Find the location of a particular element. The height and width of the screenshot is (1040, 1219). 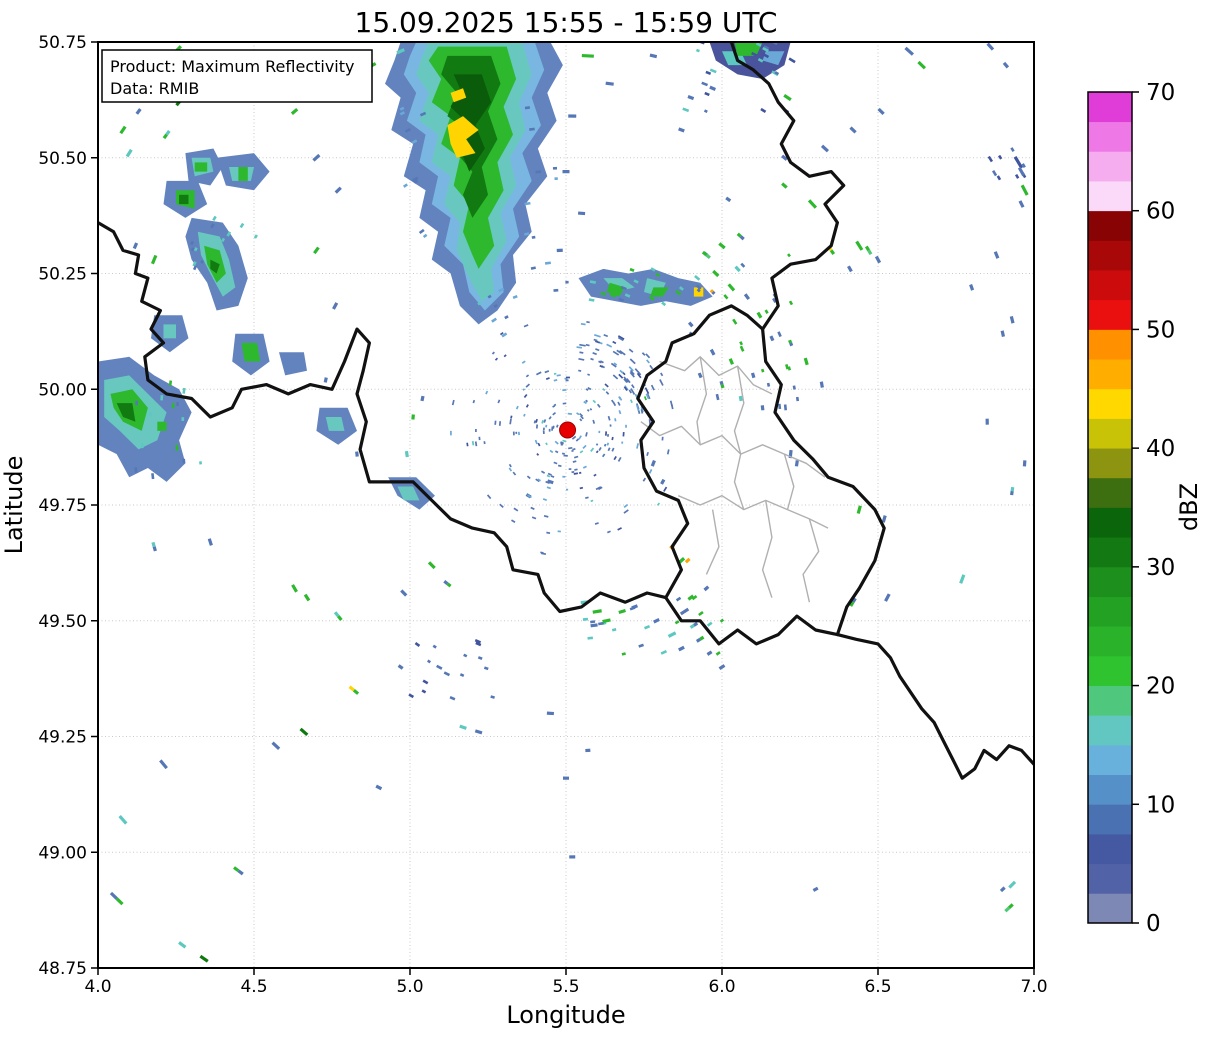

x-axis-label: Longitude is located at coordinates (565, 1015).